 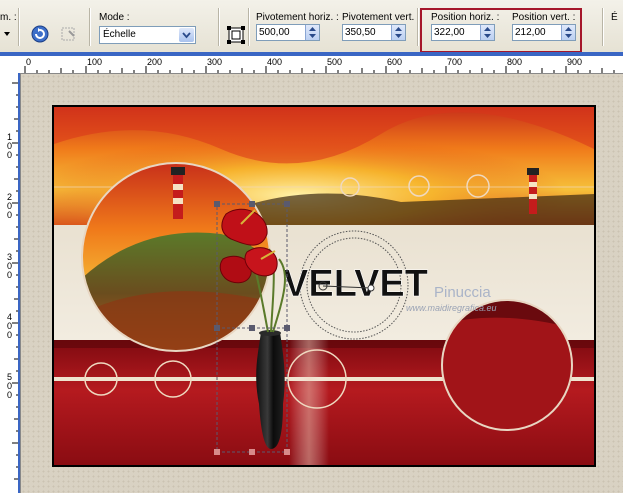 I want to click on ruler-label: 600, so click(x=395, y=62).